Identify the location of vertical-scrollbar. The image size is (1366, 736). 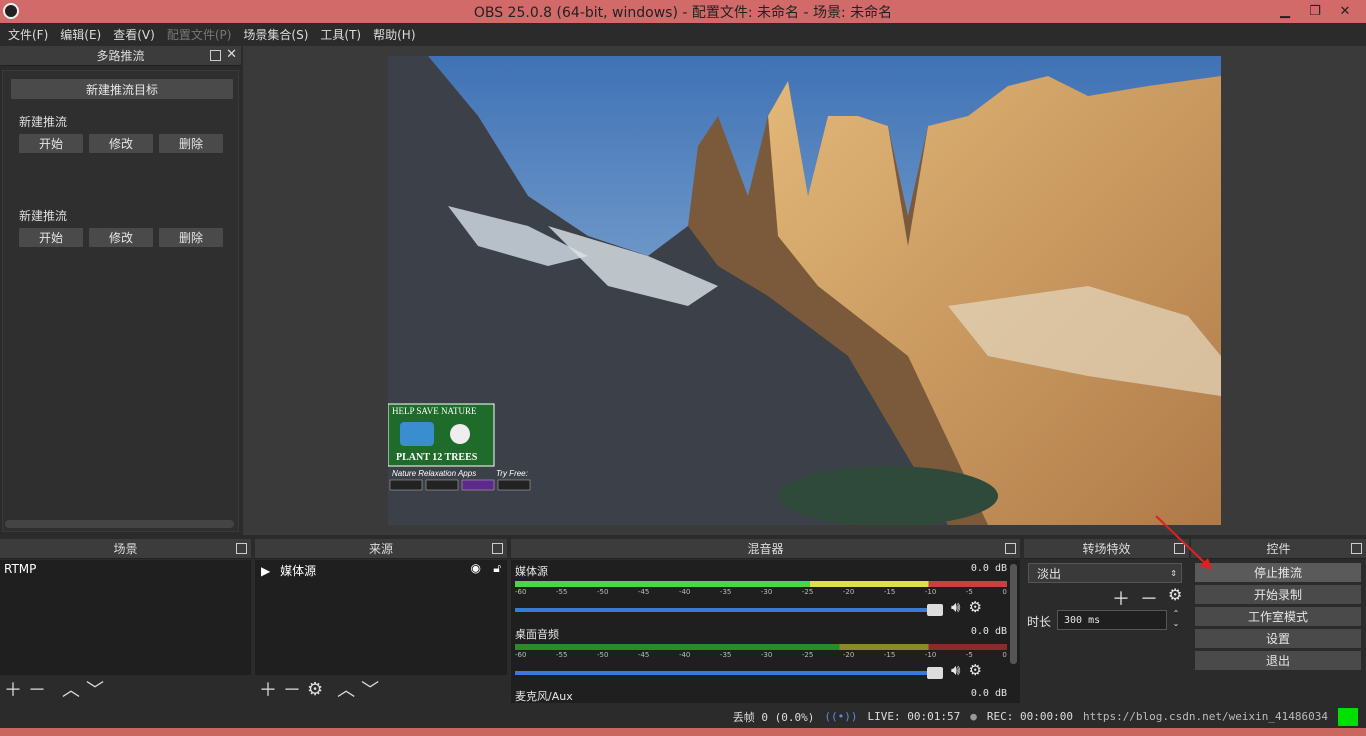
(1013, 614).